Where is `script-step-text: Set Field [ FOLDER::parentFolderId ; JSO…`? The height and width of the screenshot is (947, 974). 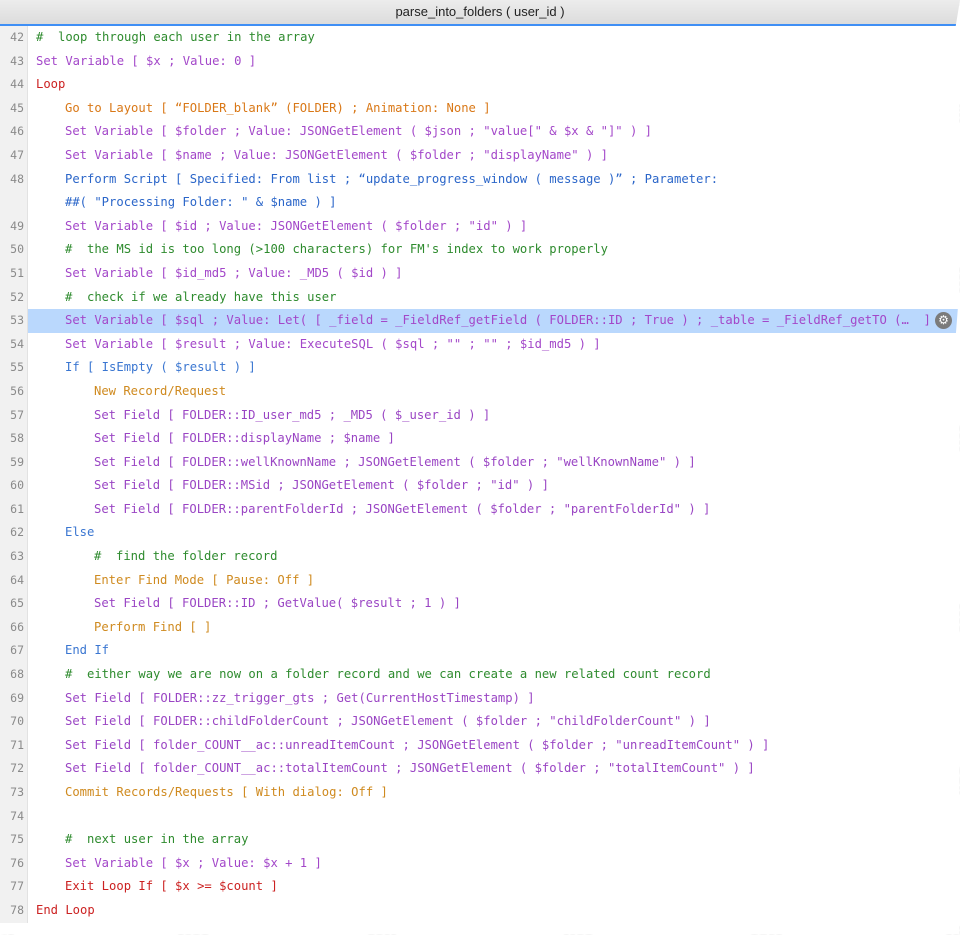
script-step-text: Set Field [ FOLDER::parentFolderId ; JSO… is located at coordinates (402, 508).